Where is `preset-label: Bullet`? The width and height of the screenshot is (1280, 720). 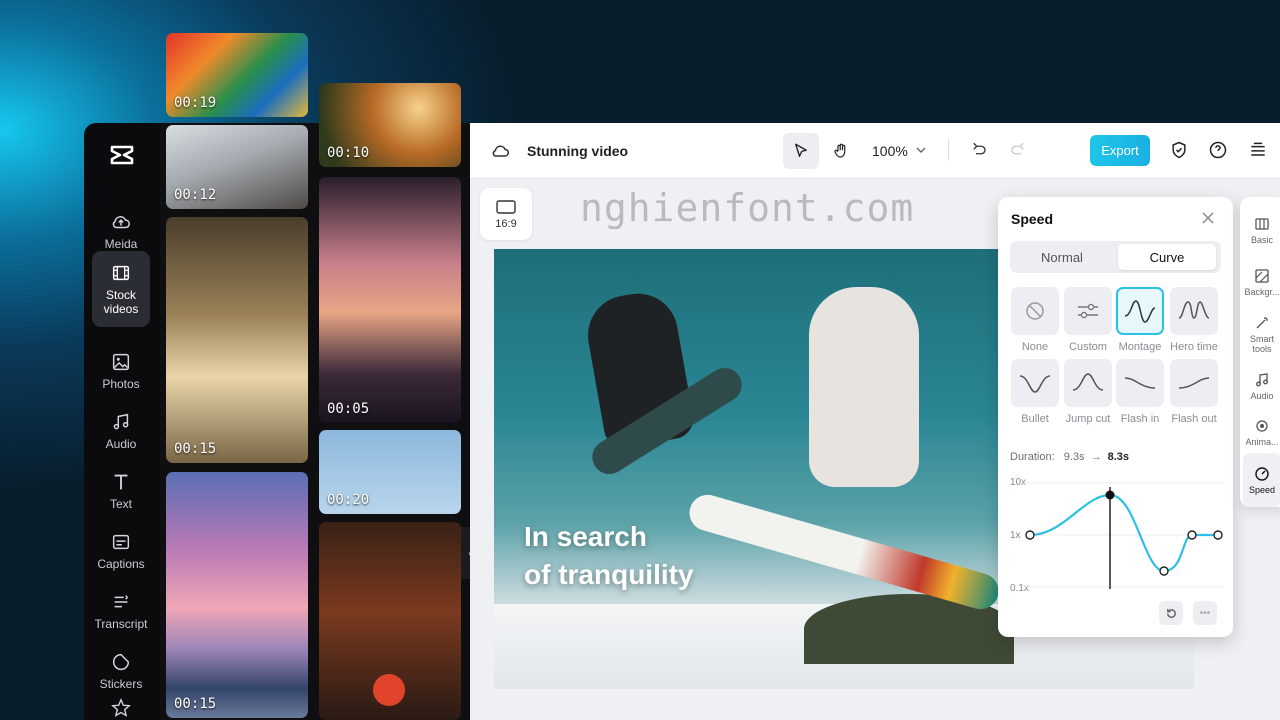 preset-label: Bullet is located at coordinates (1035, 419).